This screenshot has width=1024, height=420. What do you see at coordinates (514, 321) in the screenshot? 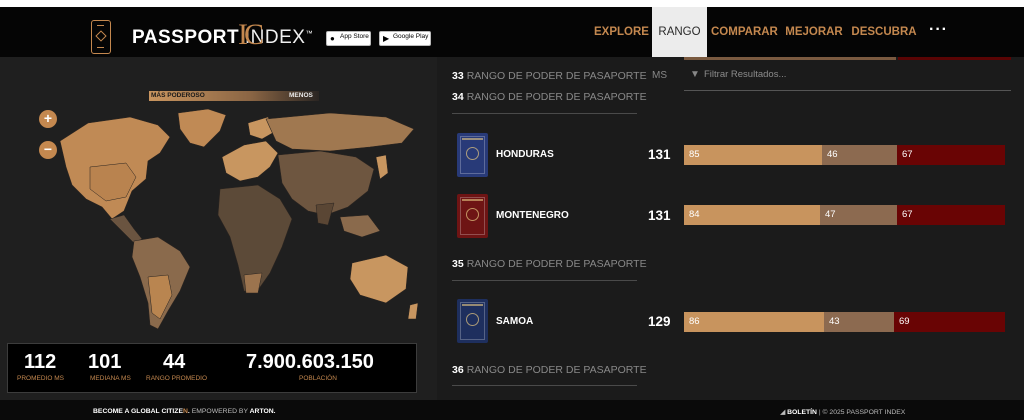
I see `country-name: SAMOA` at bounding box center [514, 321].